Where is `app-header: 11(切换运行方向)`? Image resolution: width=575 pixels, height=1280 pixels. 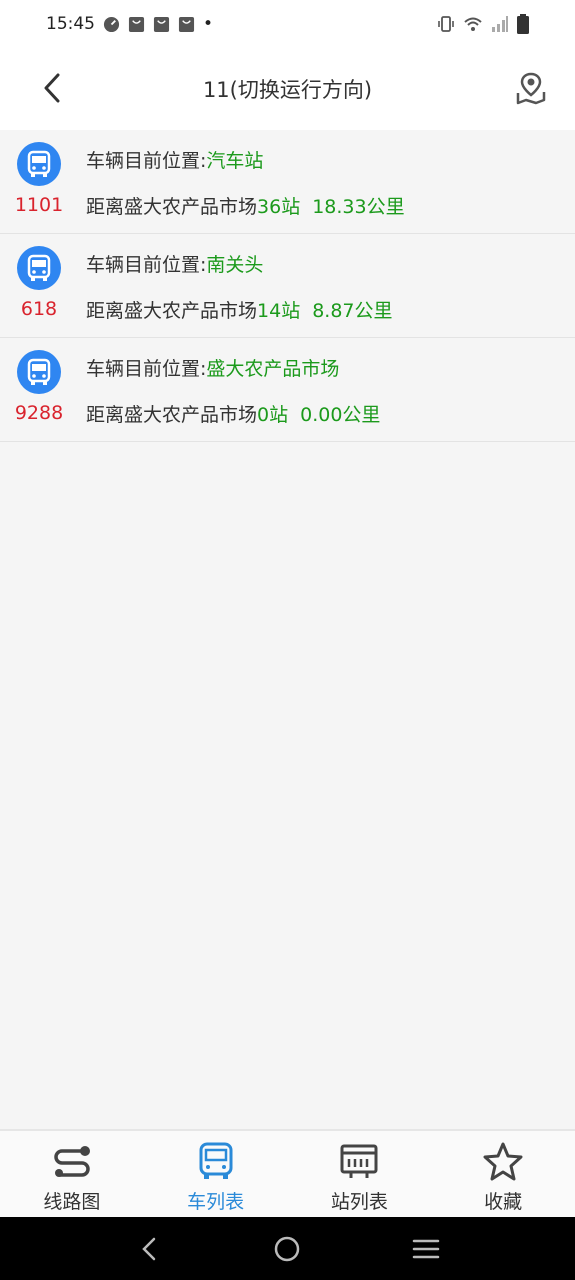
app-header: 11(切换运行方向) is located at coordinates (287, 89).